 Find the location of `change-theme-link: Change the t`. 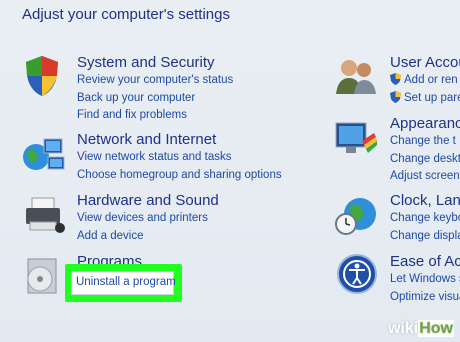

change-theme-link: Change the t is located at coordinates (425, 142).